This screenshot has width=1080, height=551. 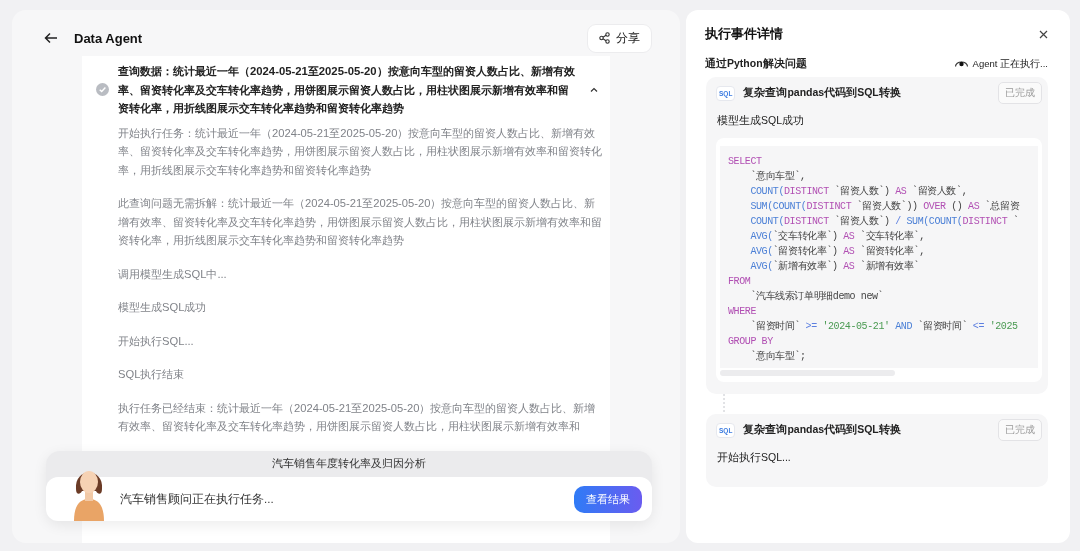 What do you see at coordinates (608, 499) in the screenshot?
I see `view-results-button: 查看结果` at bounding box center [608, 499].